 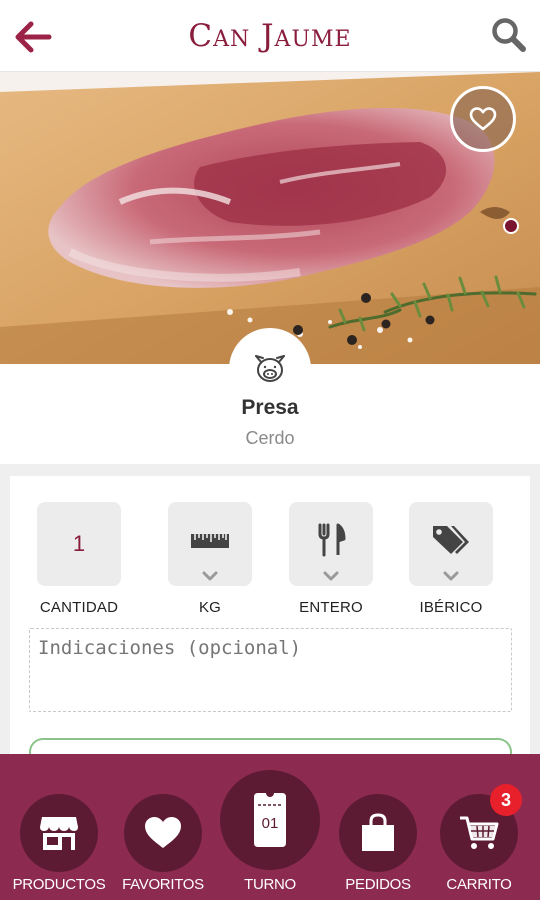 I want to click on breed-selector, so click(x=451, y=544).